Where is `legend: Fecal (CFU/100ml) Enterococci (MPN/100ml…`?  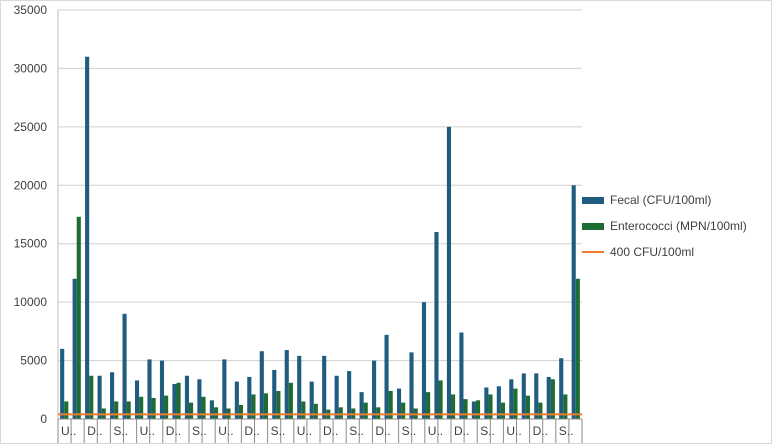
legend: Fecal (CFU/100ml) Enterococci (MPN/100ml… is located at coordinates (677, 226).